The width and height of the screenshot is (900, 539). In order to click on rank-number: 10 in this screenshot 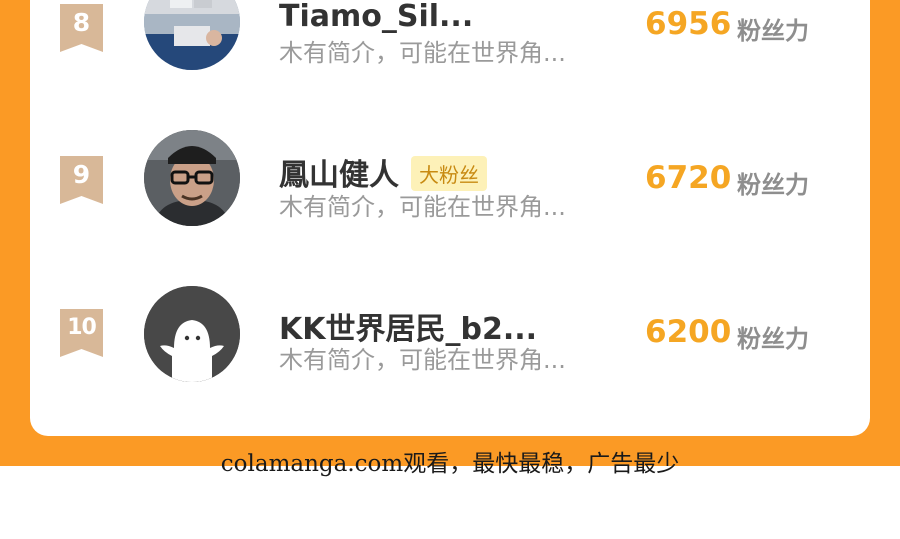, I will do `click(82, 327)`.